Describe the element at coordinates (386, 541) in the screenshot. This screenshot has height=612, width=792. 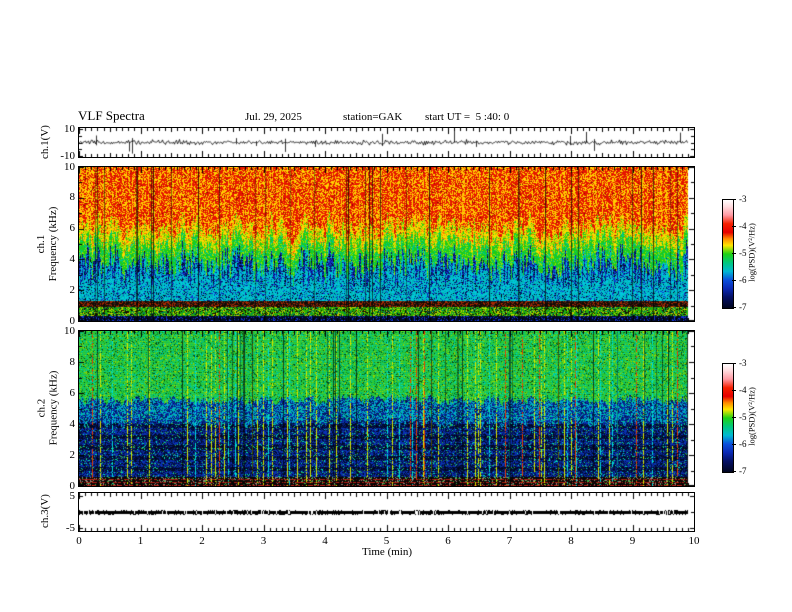
I see `x-axis-tick-label: 5` at that location.